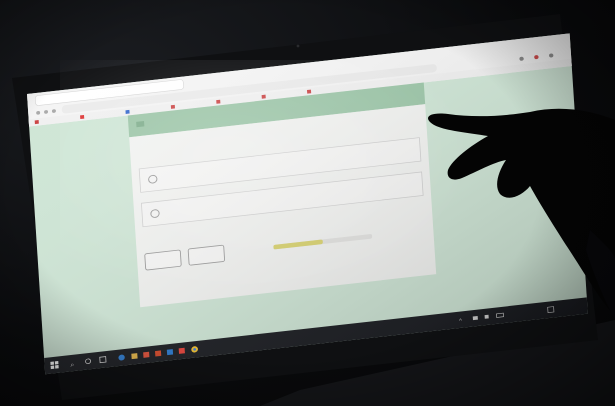 This screenshot has height=406, width=615. What do you see at coordinates (298, 46) in the screenshot?
I see `webcam` at bounding box center [298, 46].